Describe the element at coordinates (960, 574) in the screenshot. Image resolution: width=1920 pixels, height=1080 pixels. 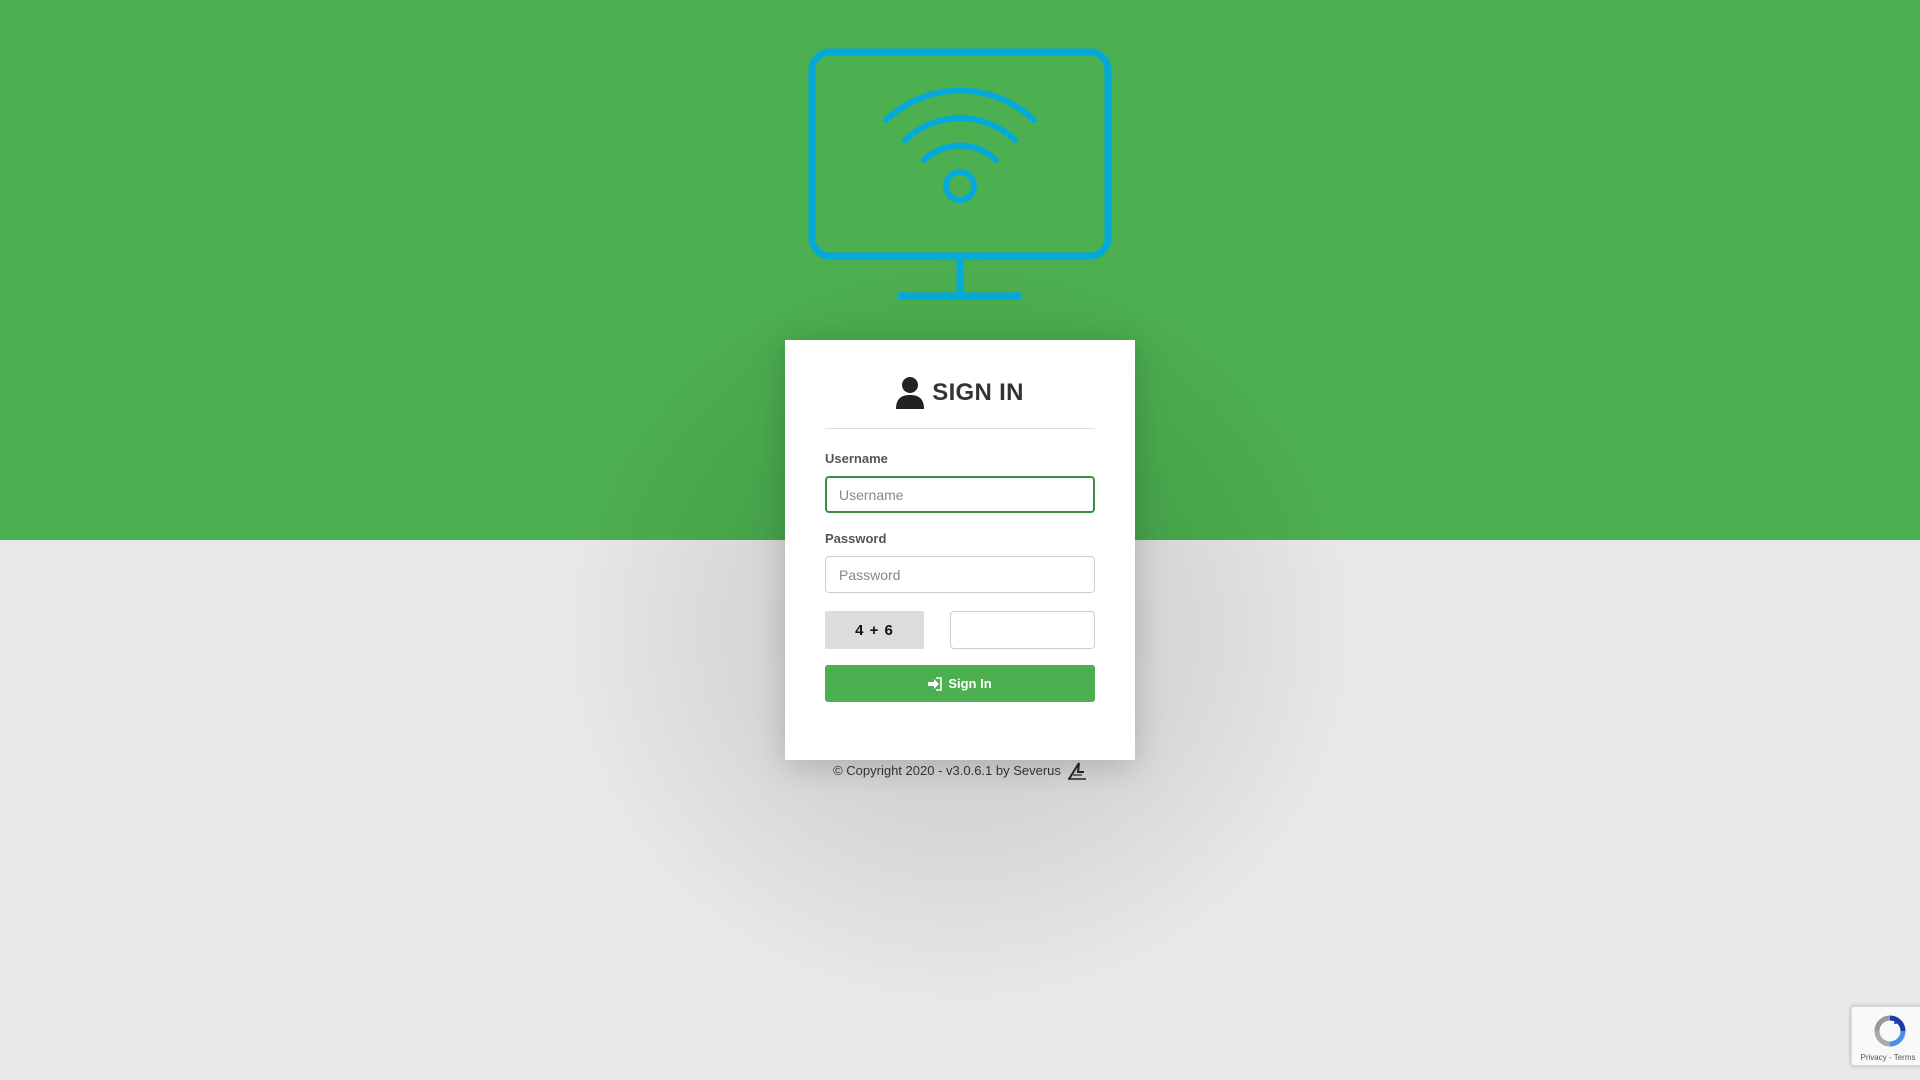
I see `password-input` at that location.